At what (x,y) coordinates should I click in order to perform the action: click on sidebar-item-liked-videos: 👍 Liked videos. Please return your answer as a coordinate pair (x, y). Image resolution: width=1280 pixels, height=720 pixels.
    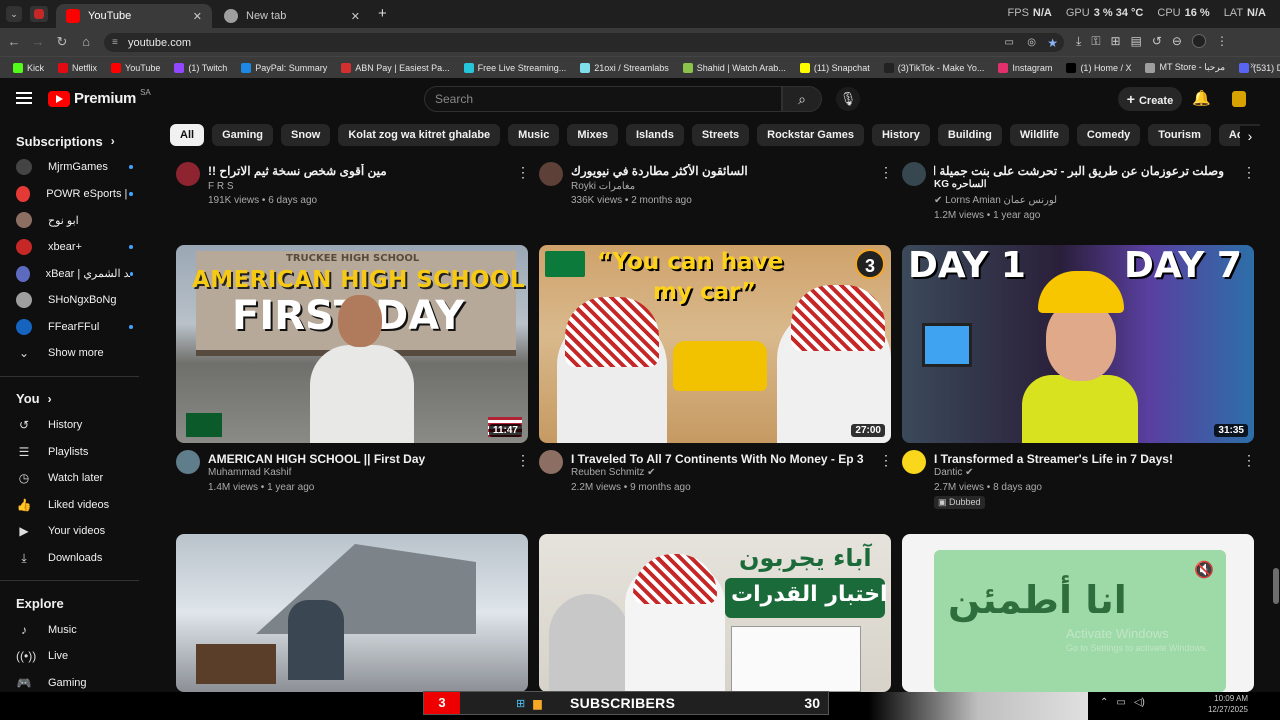
    Looking at the image, I should click on (77, 505).